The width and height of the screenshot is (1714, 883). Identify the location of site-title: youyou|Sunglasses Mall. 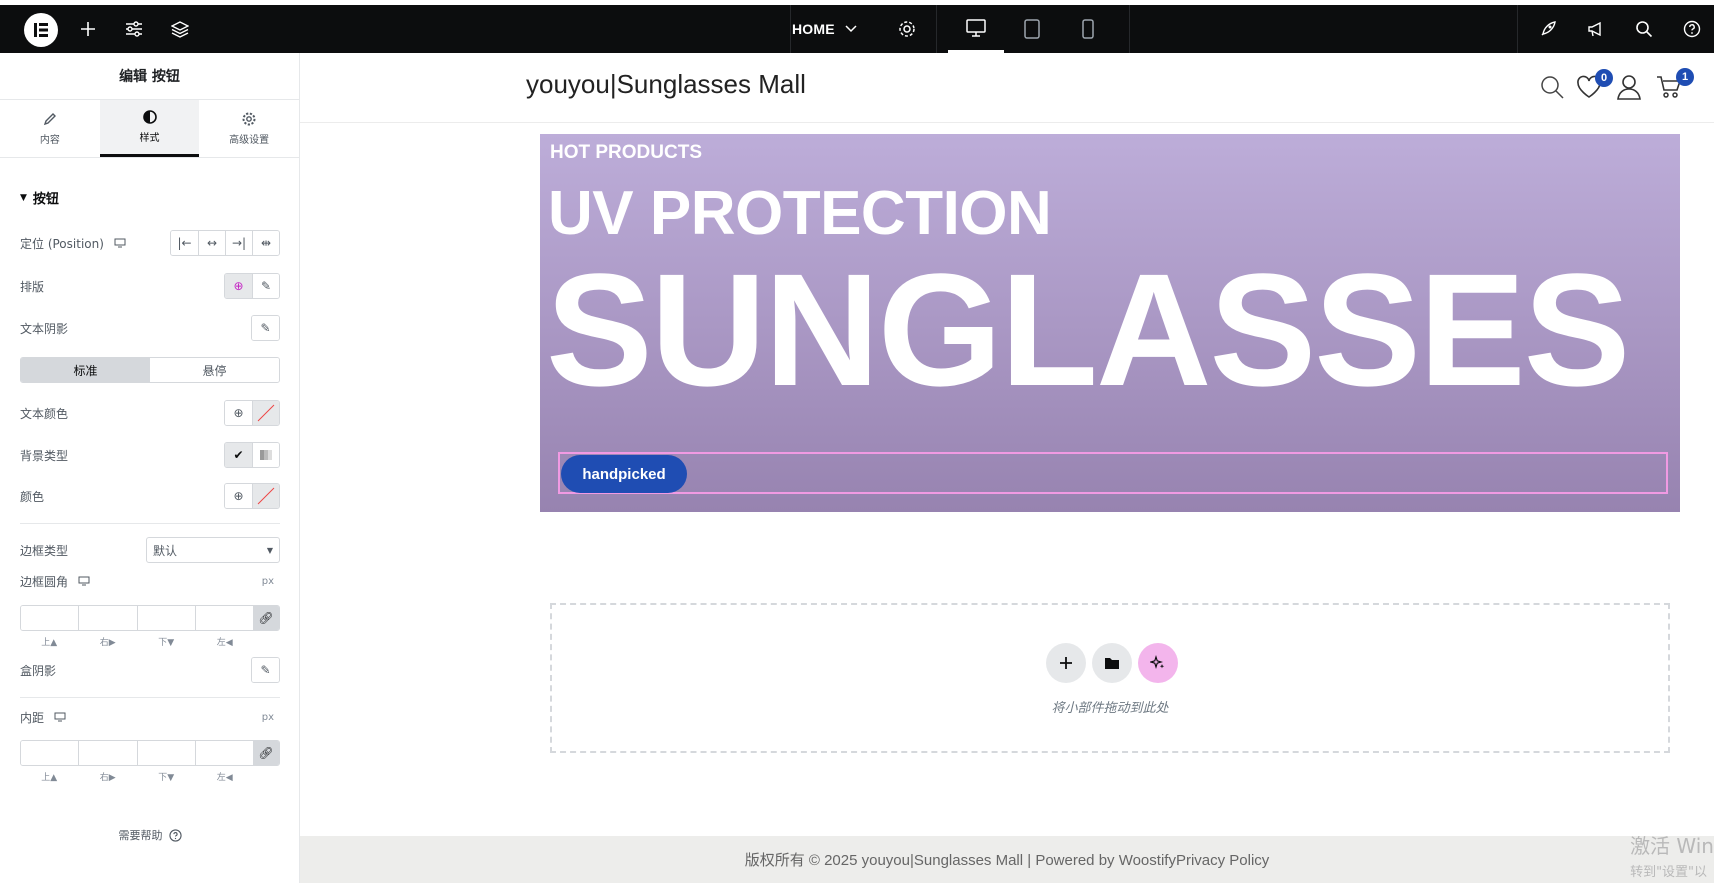
(666, 84).